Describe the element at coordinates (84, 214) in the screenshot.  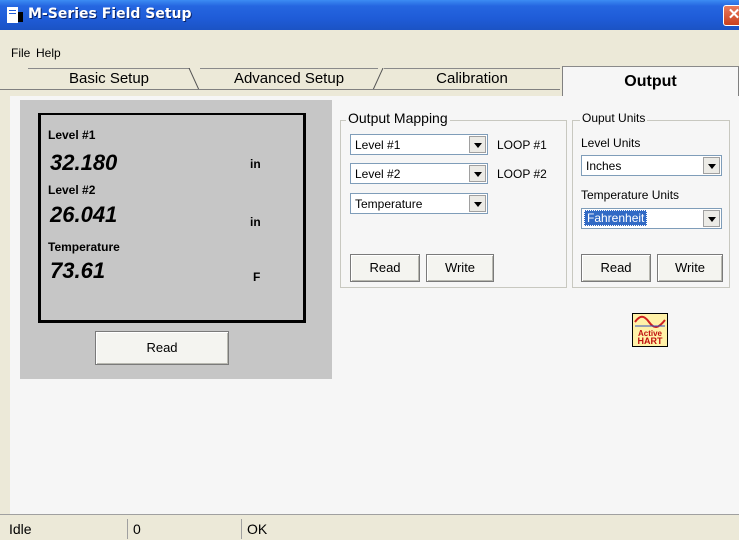
I see `level2-value: 26.041` at that location.